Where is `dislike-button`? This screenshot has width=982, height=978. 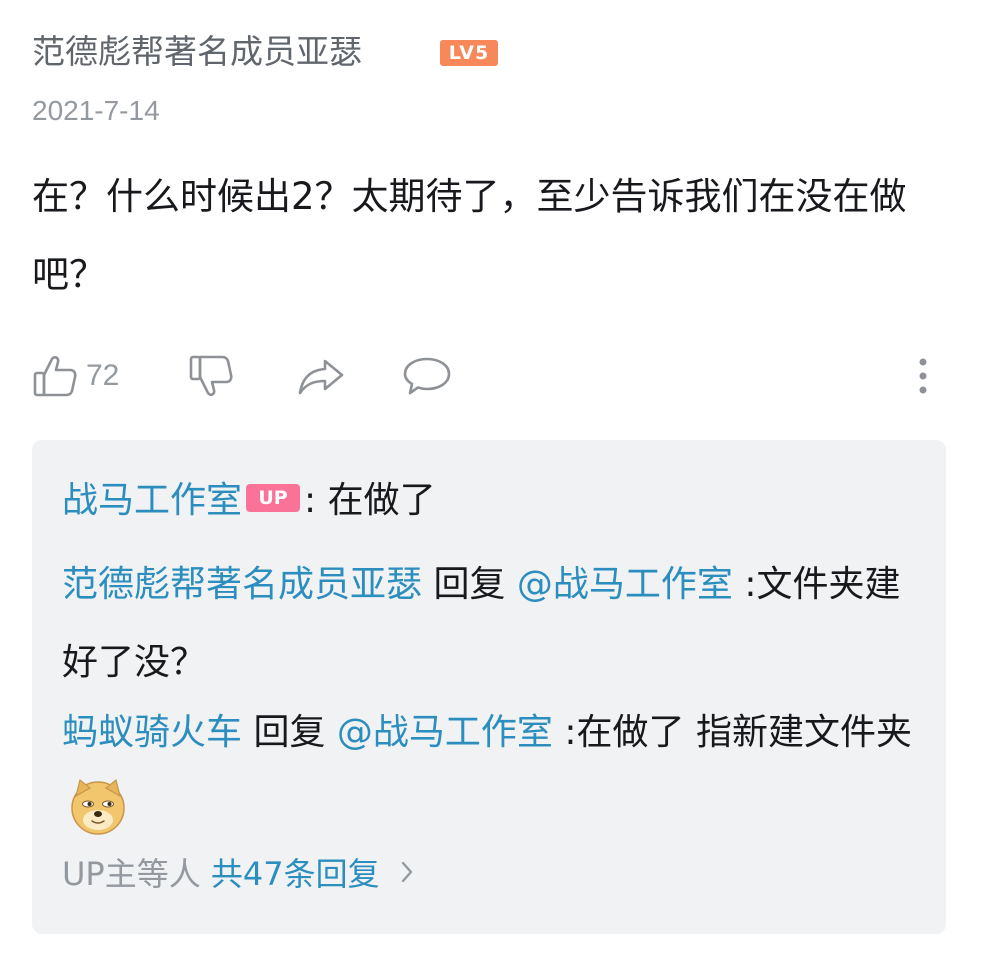 dislike-button is located at coordinates (211, 376).